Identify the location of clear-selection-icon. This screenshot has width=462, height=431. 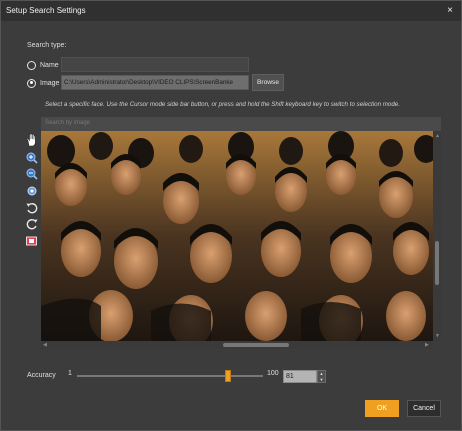
(32, 241).